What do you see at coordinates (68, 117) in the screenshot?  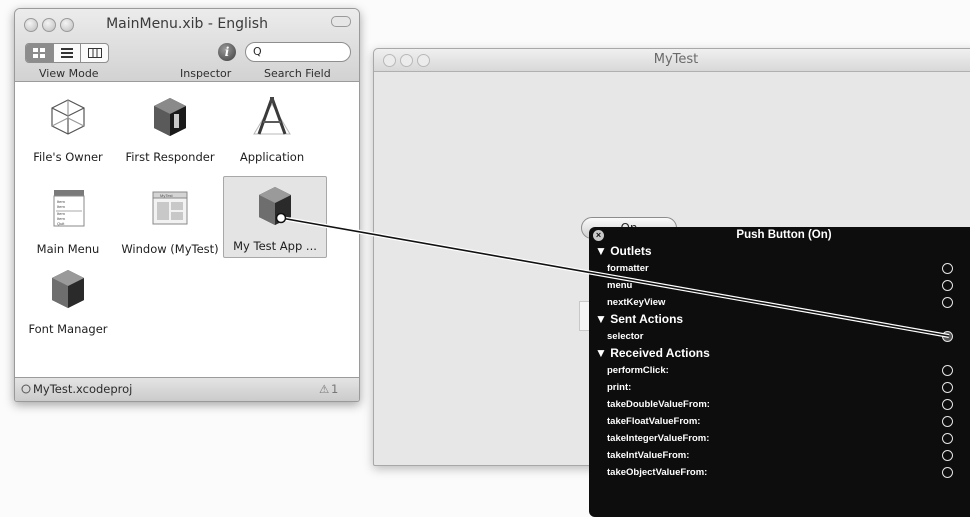 I see `wireframe-cube-icon` at bounding box center [68, 117].